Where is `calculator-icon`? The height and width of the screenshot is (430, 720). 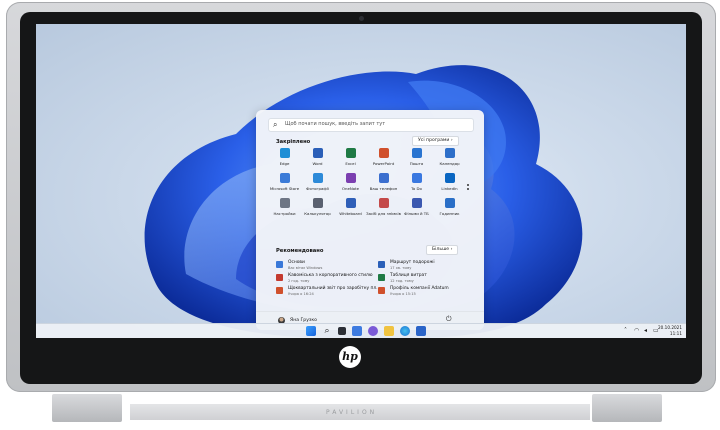 calculator-icon is located at coordinates (317, 203).